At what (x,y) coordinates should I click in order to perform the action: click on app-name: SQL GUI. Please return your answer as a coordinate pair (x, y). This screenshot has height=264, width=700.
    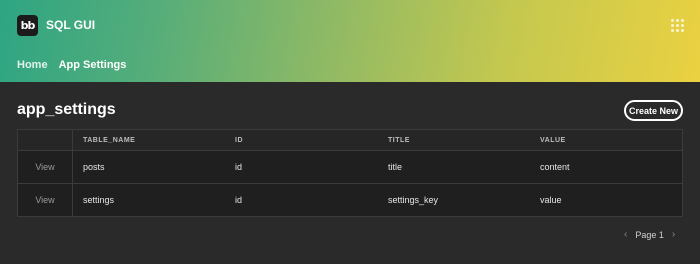
    Looking at the image, I should click on (71, 25).